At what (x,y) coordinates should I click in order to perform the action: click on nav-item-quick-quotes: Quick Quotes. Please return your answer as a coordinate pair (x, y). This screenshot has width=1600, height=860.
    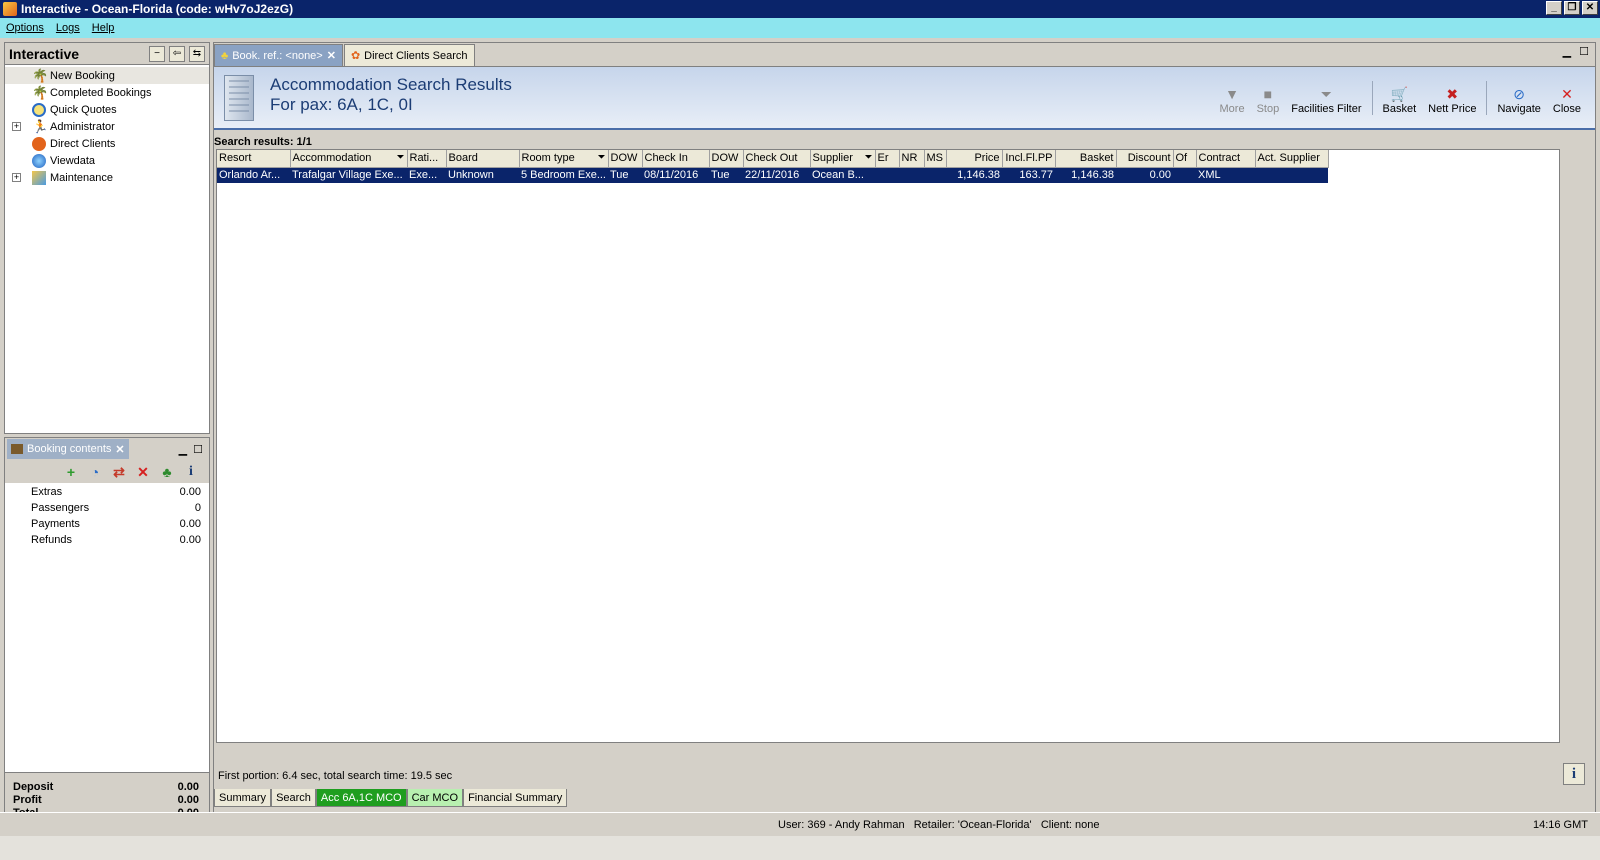
    Looking at the image, I should click on (107, 109).